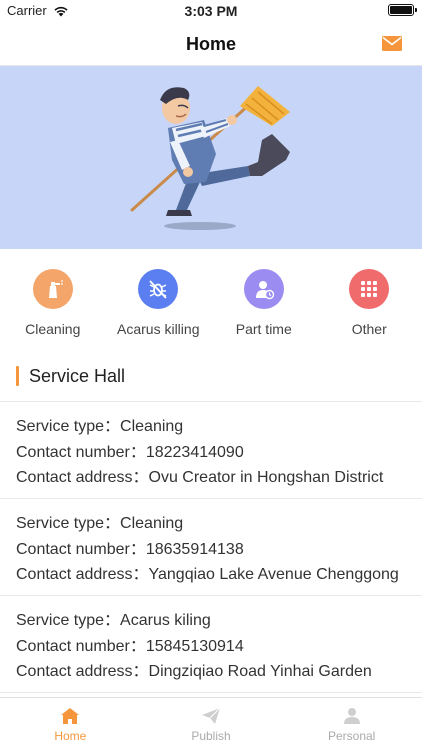  I want to click on status-bar: Carrier 3:03 PM, so click(211, 11).